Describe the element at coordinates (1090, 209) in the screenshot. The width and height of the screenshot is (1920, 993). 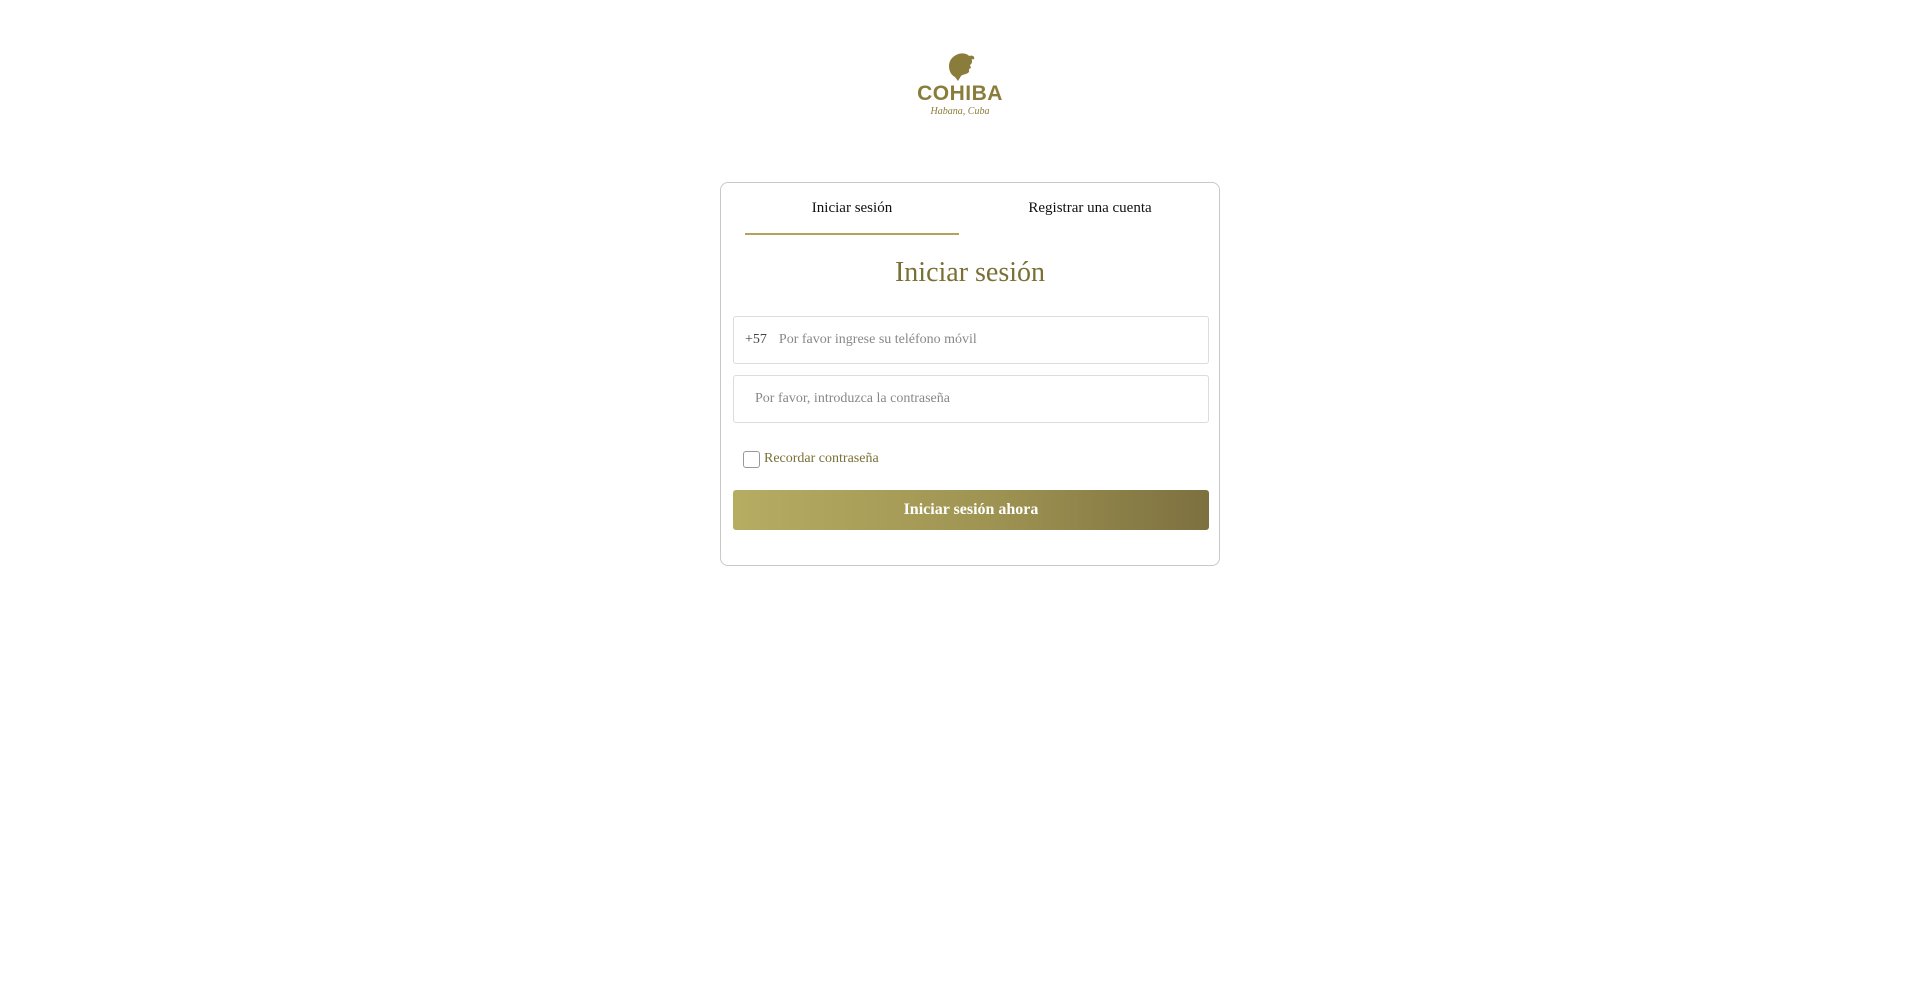
I see `tab-register: Registrar una cuenta` at that location.